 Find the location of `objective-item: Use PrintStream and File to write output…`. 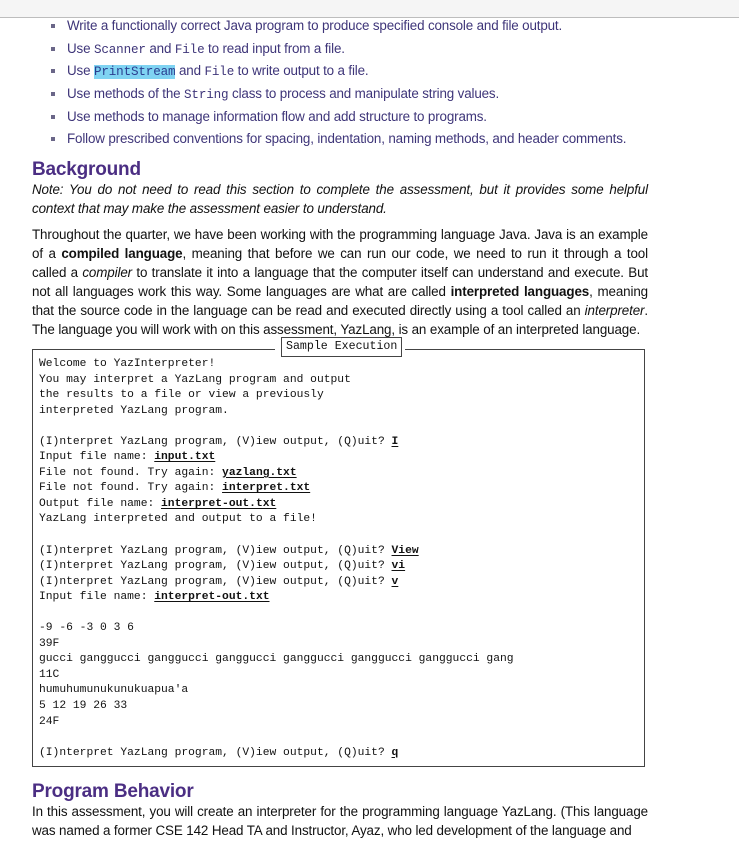

objective-item: Use PrintStream and File to write output… is located at coordinates (338, 71).